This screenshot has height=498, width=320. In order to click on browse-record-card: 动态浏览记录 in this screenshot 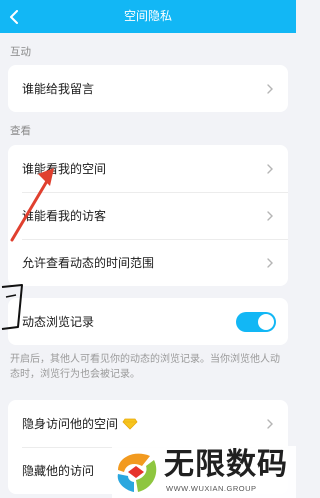, I will do `click(148, 321)`.